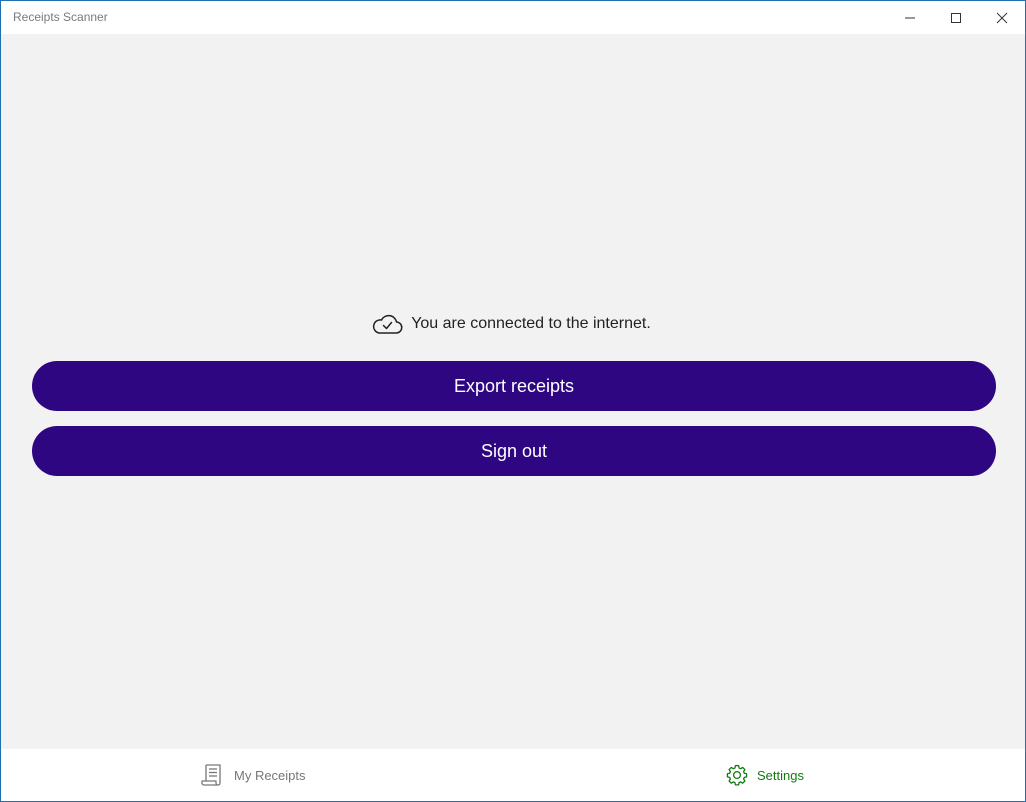 Image resolution: width=1026 pixels, height=802 pixels. I want to click on connection-status: You are connected to the internet., so click(513, 324).